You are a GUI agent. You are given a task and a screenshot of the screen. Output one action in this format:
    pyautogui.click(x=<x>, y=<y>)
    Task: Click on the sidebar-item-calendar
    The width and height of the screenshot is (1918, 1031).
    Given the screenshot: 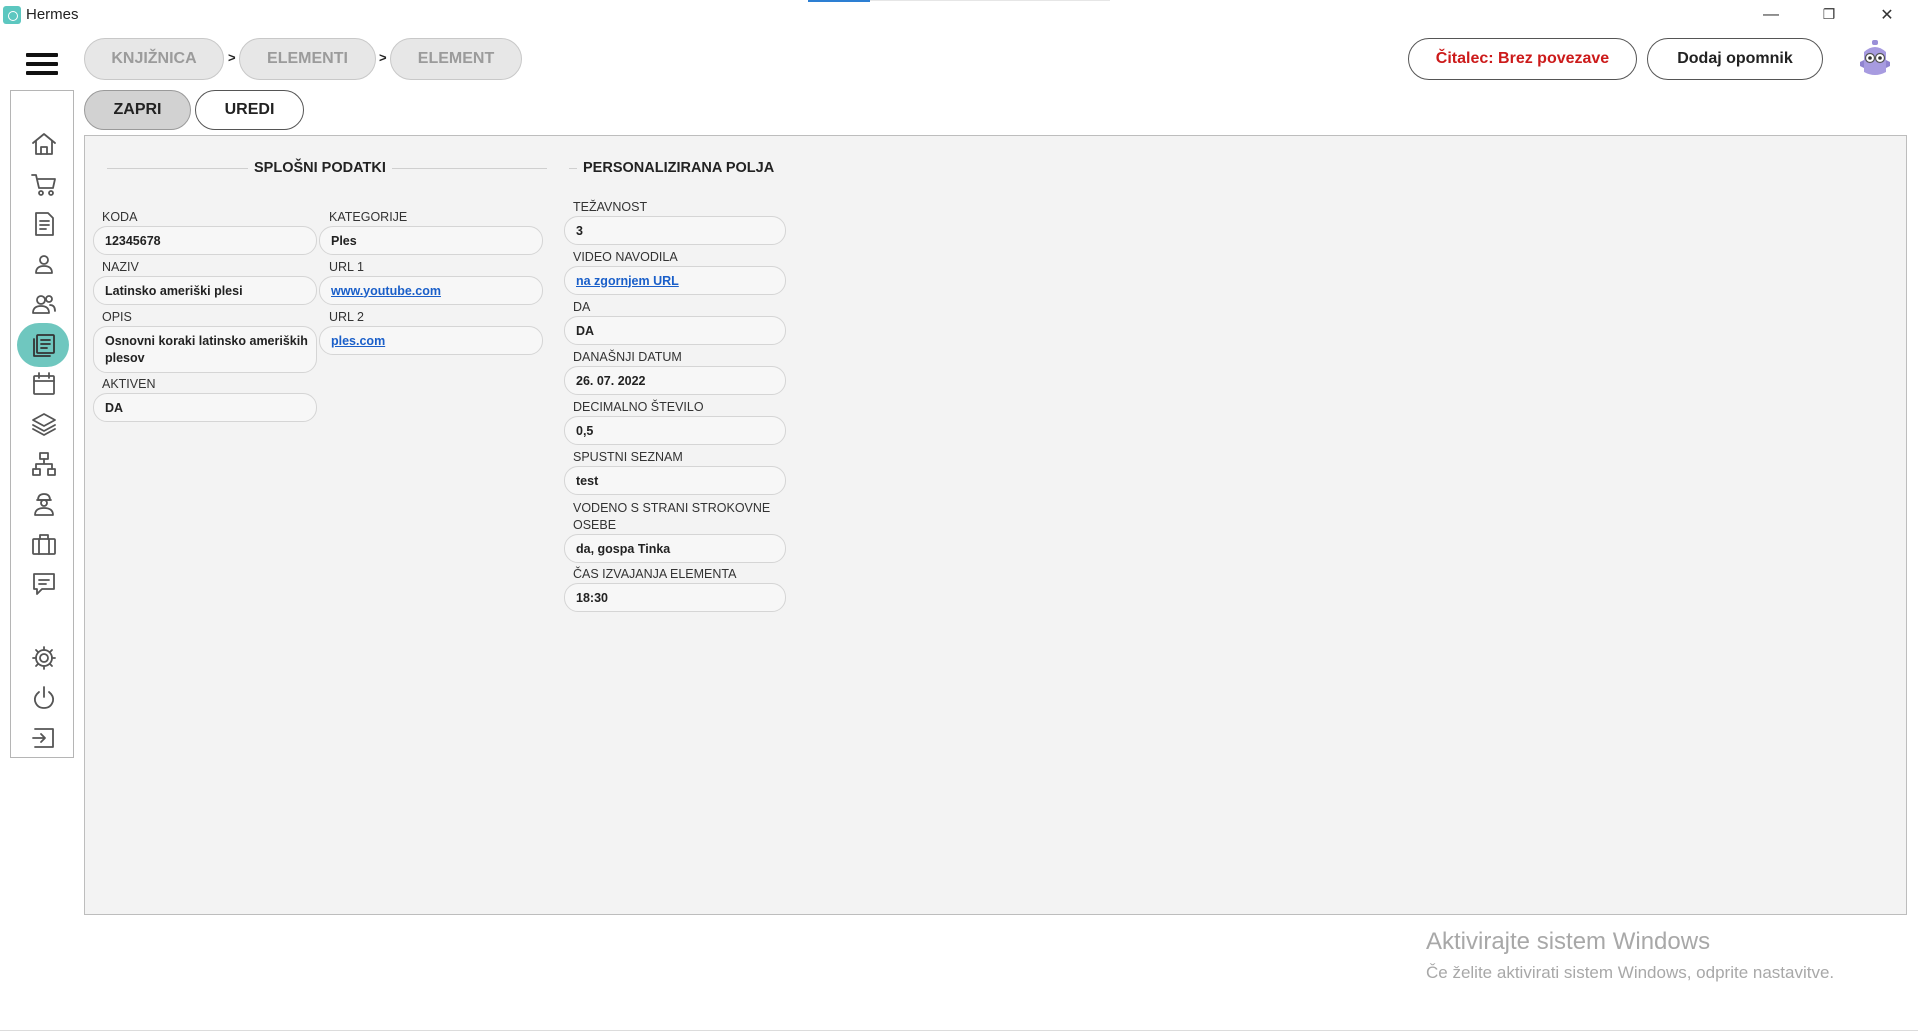 What is the action you would take?
    pyautogui.click(x=44, y=384)
    